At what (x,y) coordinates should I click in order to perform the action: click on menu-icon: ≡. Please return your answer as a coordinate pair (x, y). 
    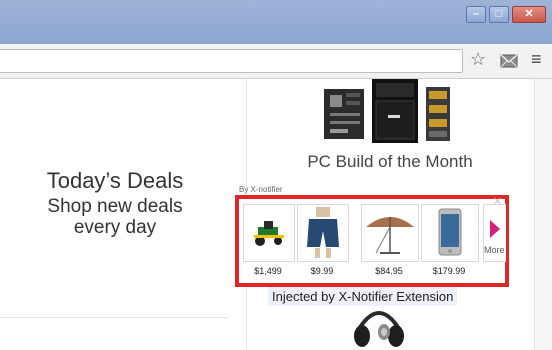
    Looking at the image, I should click on (536, 59).